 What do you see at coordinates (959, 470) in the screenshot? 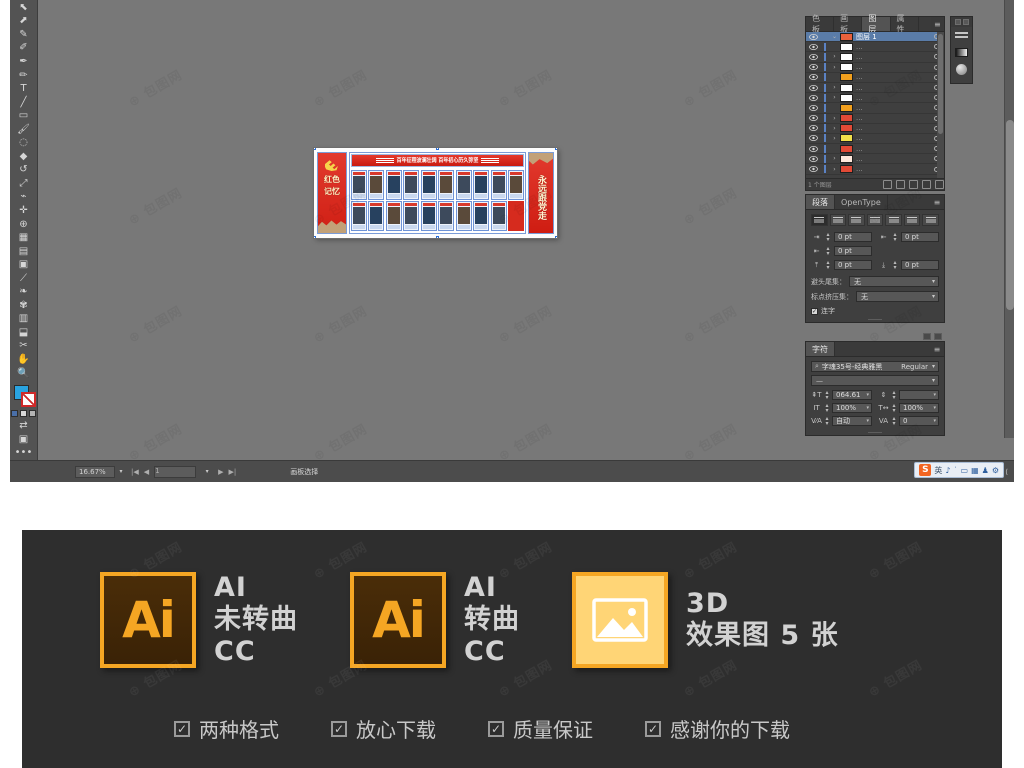
I see `ime-toolbar: S 英 ♪ ˙ ▭ ▦ ♟ ⚙` at bounding box center [959, 470].